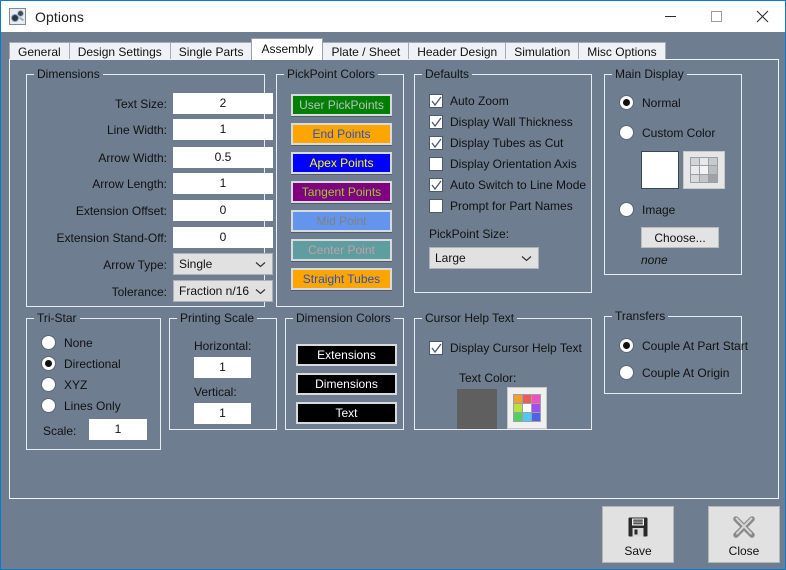 This screenshot has width=786, height=570. I want to click on dimensions-color-button: Dimensions, so click(346, 384).